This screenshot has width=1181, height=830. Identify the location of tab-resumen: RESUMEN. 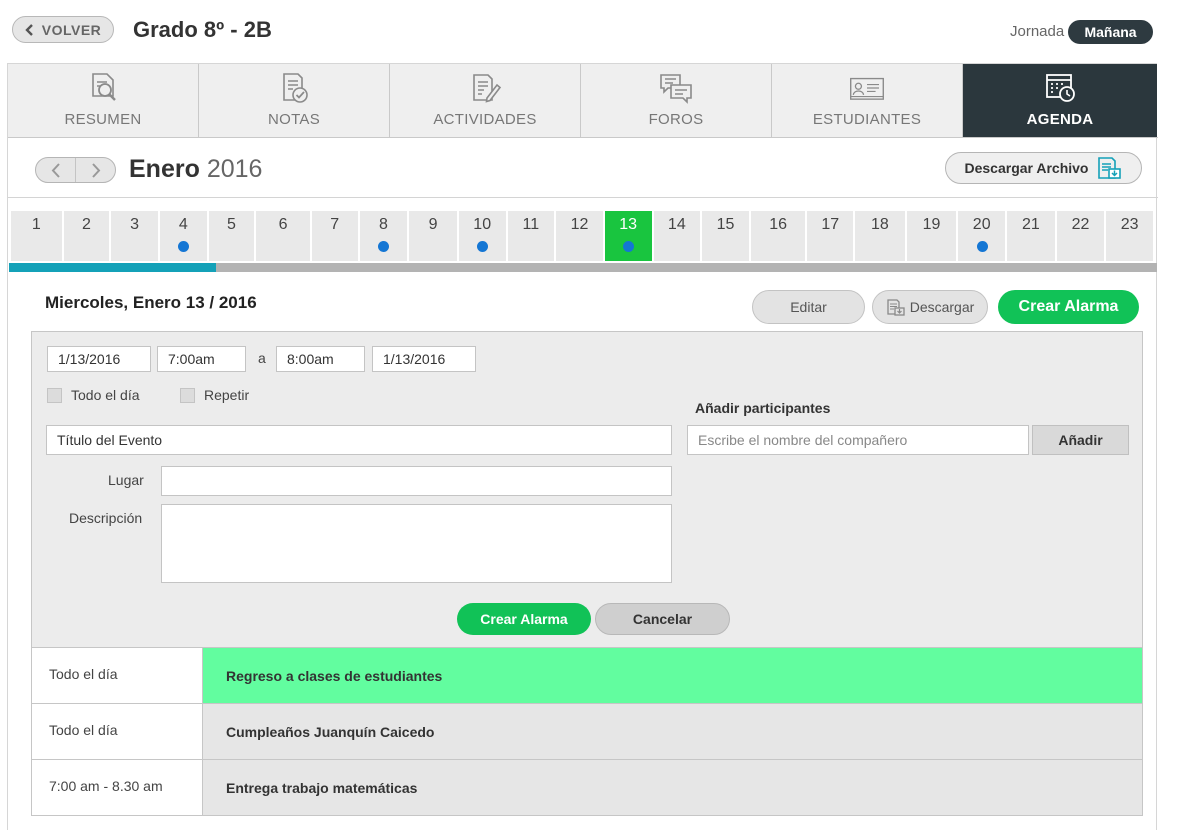
(103, 100).